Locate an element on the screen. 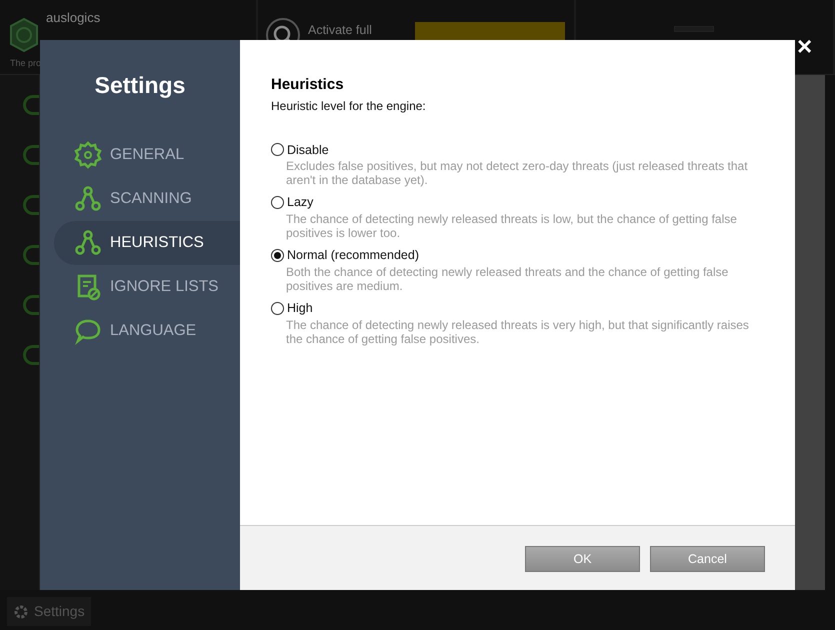 This screenshot has width=835, height=630. option-label: Disable is located at coordinates (308, 150).